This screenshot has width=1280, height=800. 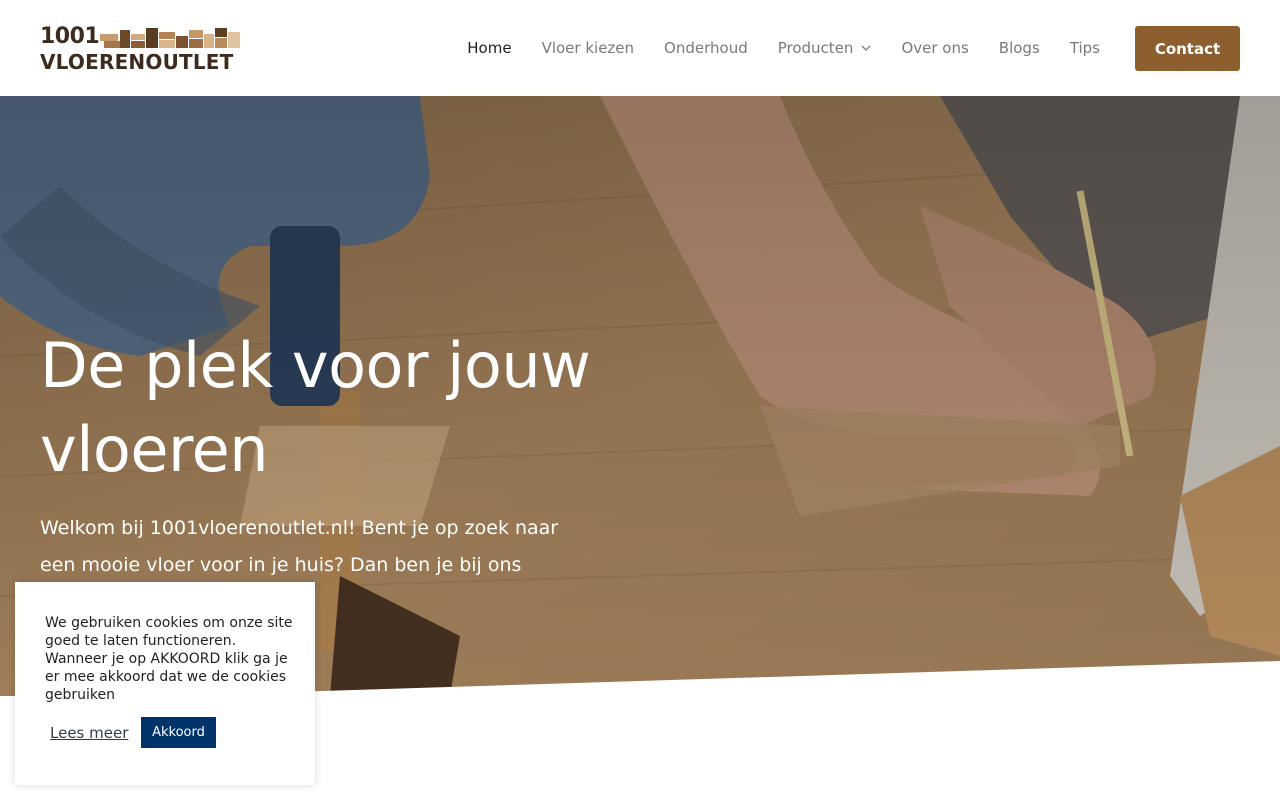 I want to click on nav-item-blogs: Blogs, so click(x=1019, y=48).